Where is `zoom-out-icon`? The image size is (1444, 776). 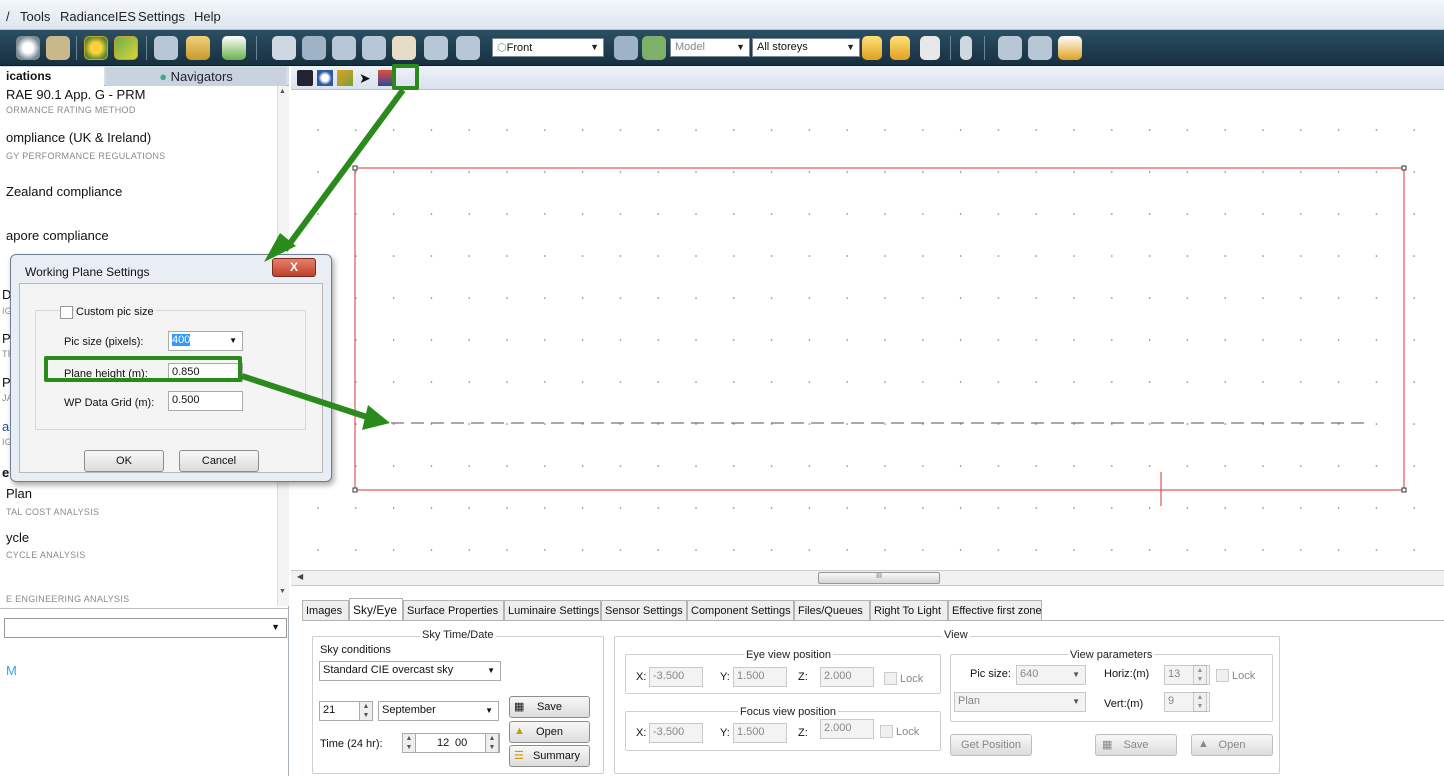 zoom-out-icon is located at coordinates (374, 48).